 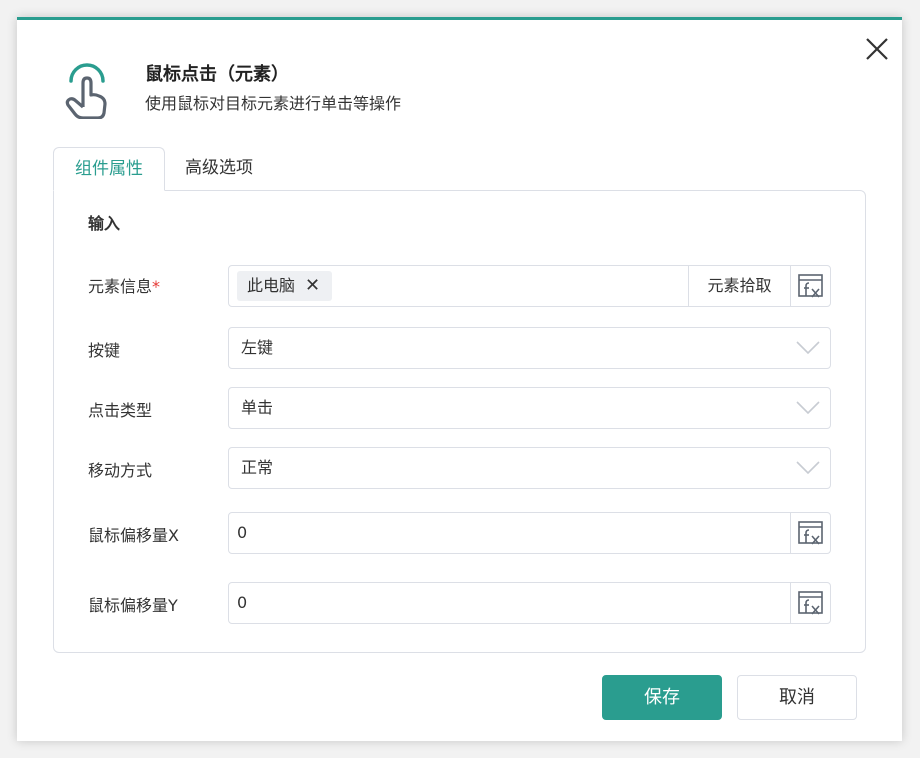 I want to click on element-tag-text: 此电脑, so click(x=271, y=285).